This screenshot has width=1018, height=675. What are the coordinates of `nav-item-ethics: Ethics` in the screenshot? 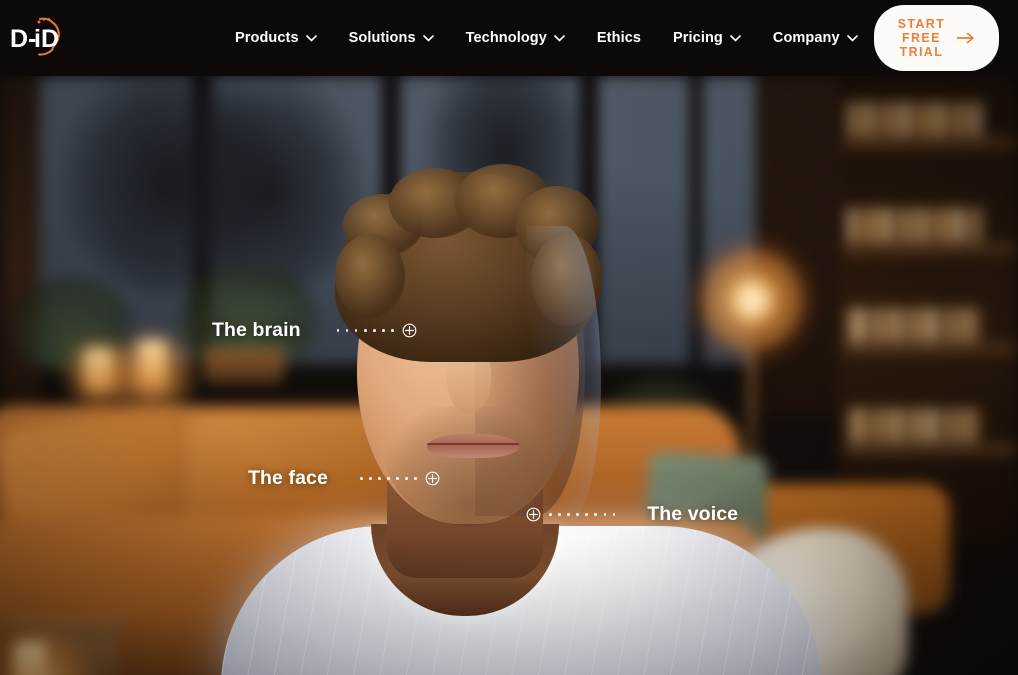 It's located at (619, 38).